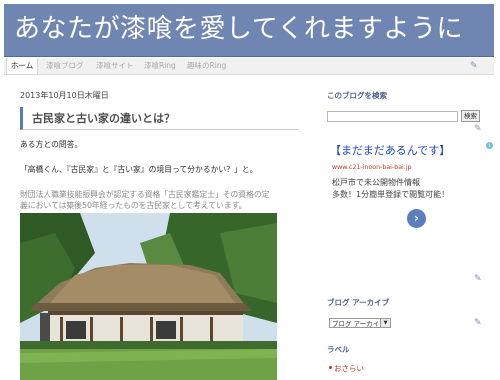 Image resolution: width=500 pixels, height=380 pixels. Describe the element at coordinates (249, 66) in the screenshot. I see `page-tabs: ホーム 漆喰ブログ 漆喰サイト 漆喰Ring 趣味のRing ✎` at that location.